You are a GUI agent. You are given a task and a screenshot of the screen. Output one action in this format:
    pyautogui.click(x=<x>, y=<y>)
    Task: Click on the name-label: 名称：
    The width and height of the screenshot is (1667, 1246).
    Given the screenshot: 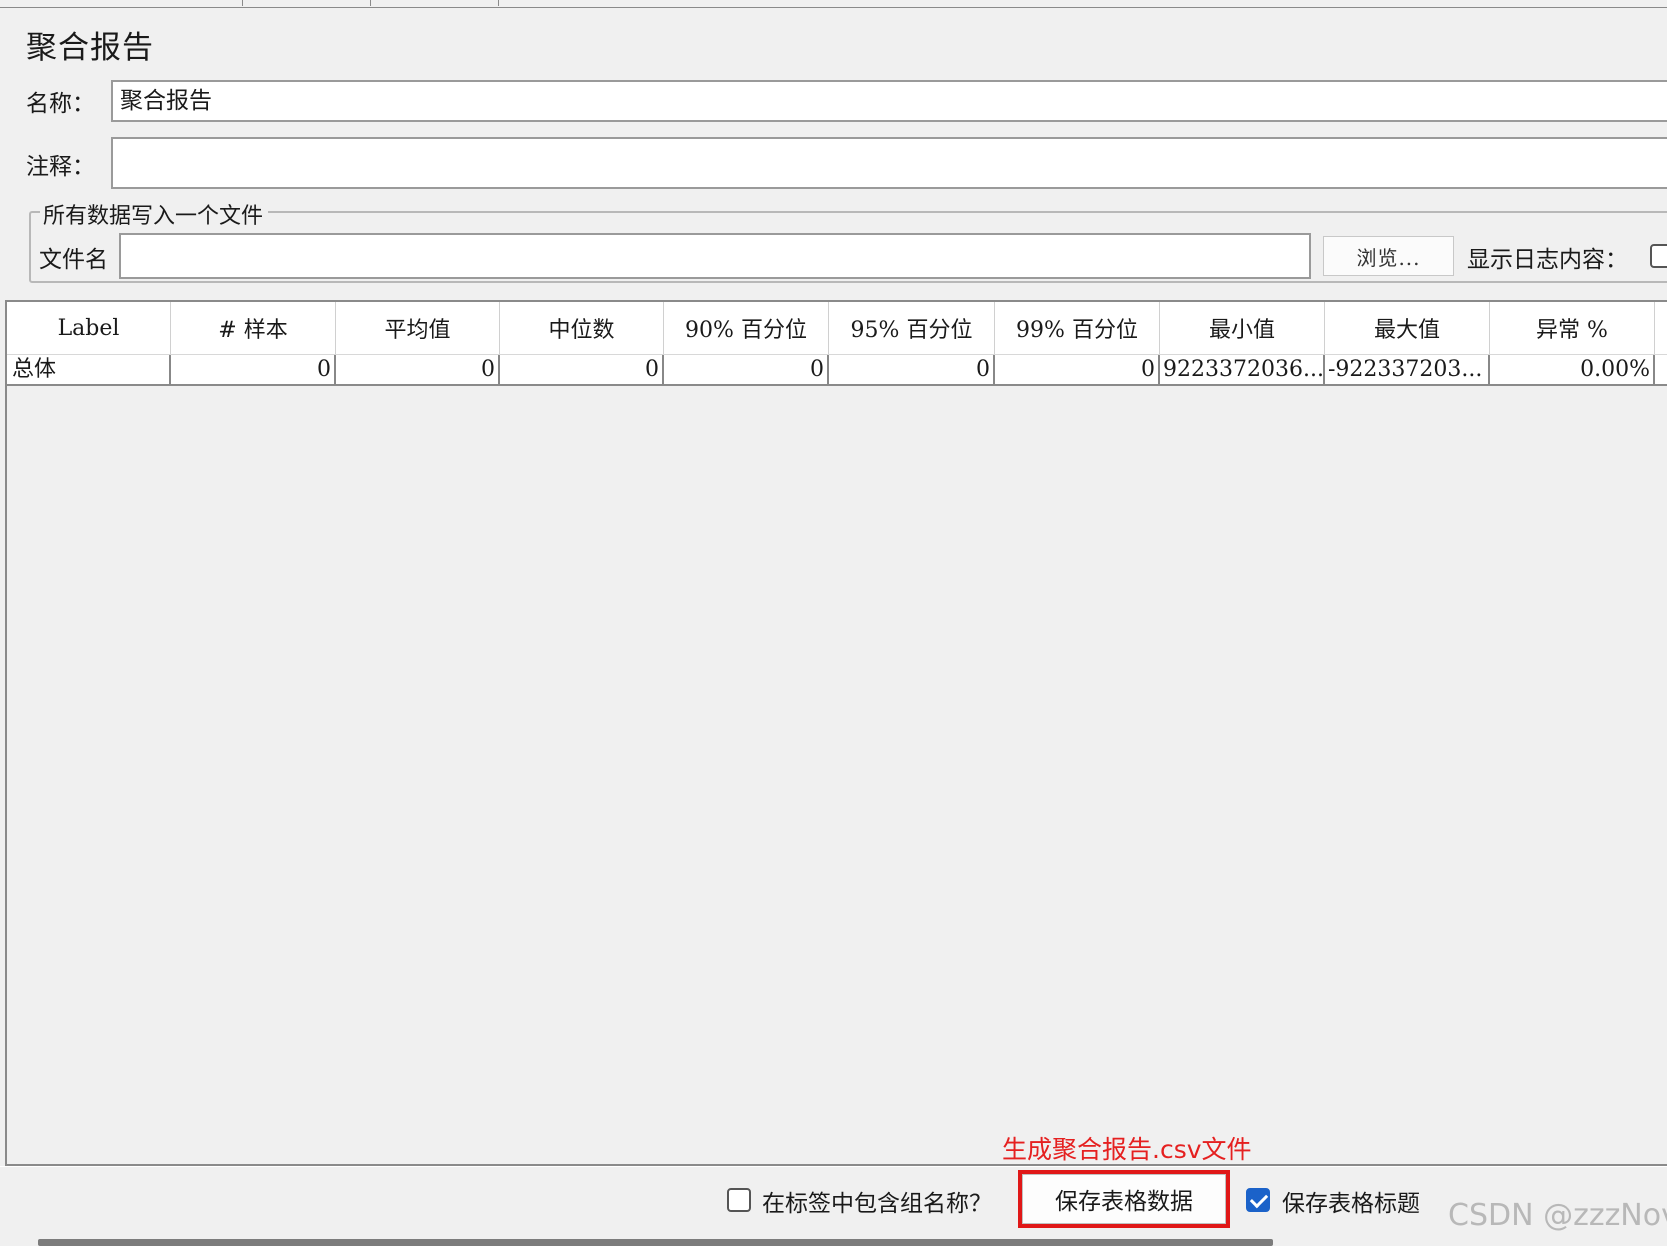 What is the action you would take?
    pyautogui.click(x=60, y=104)
    